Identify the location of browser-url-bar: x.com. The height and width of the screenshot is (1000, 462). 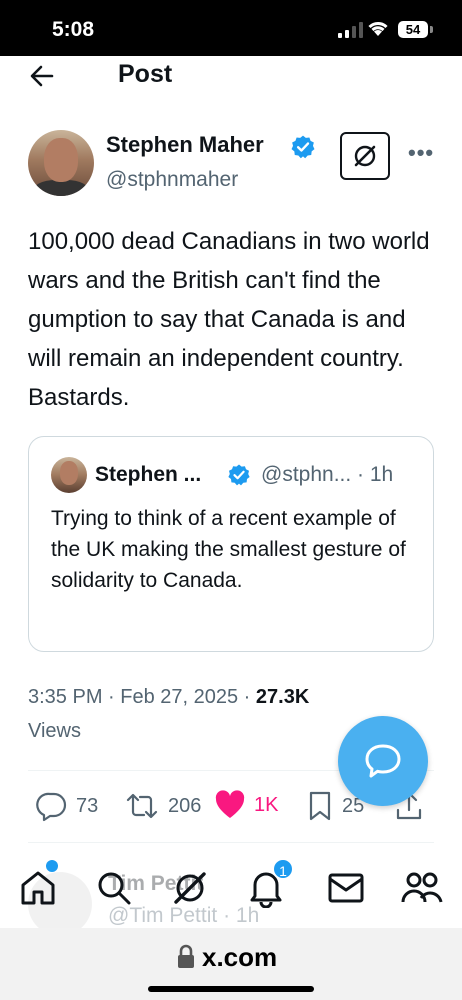
(231, 964).